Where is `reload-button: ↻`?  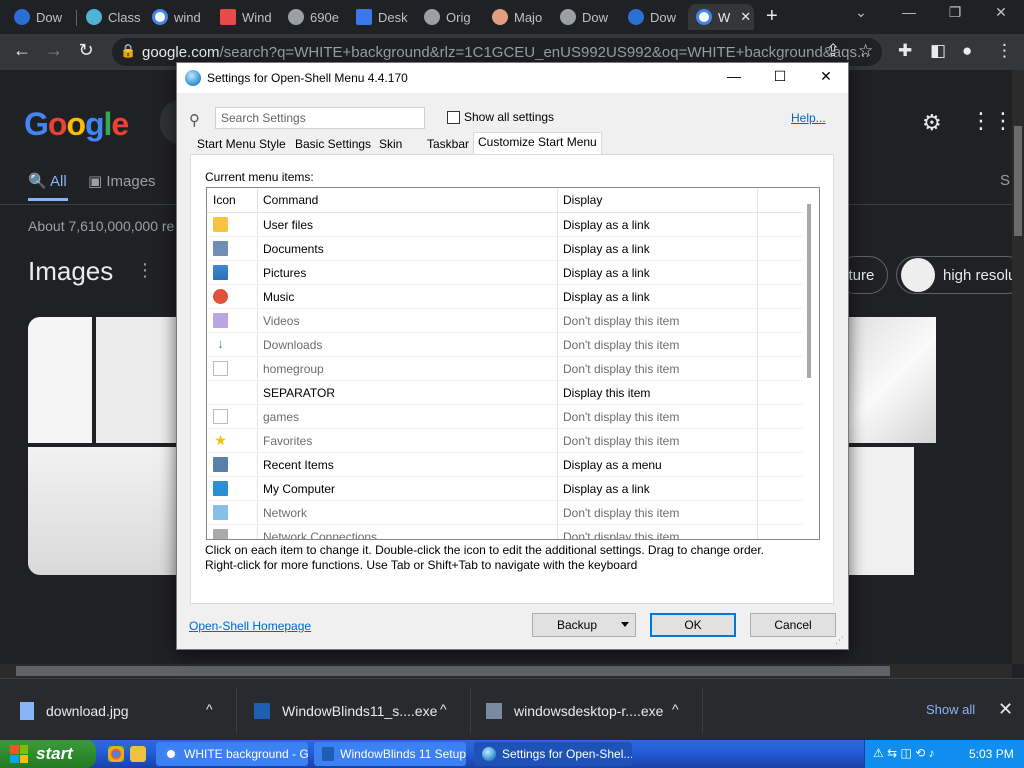
reload-button: ↻ is located at coordinates (86, 50).